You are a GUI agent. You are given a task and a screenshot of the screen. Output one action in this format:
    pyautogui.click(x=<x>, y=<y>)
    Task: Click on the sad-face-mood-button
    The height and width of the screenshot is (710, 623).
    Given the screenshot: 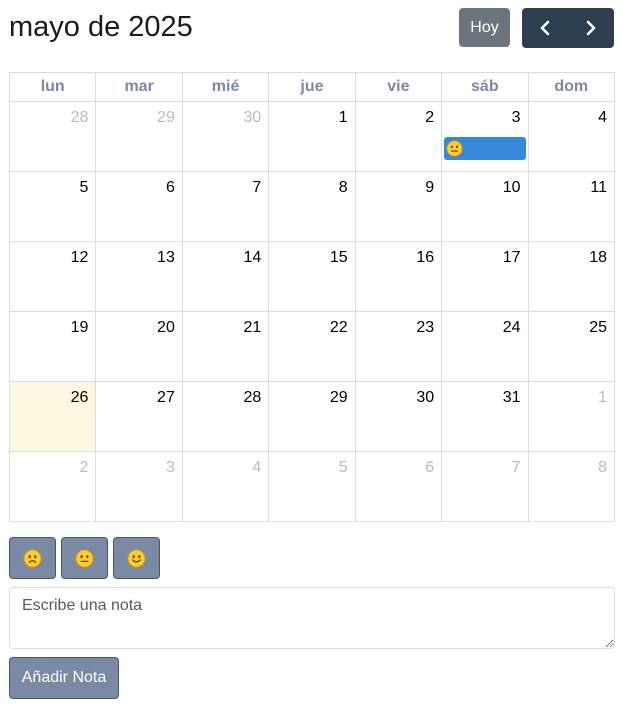 What is the action you would take?
    pyautogui.click(x=32, y=558)
    